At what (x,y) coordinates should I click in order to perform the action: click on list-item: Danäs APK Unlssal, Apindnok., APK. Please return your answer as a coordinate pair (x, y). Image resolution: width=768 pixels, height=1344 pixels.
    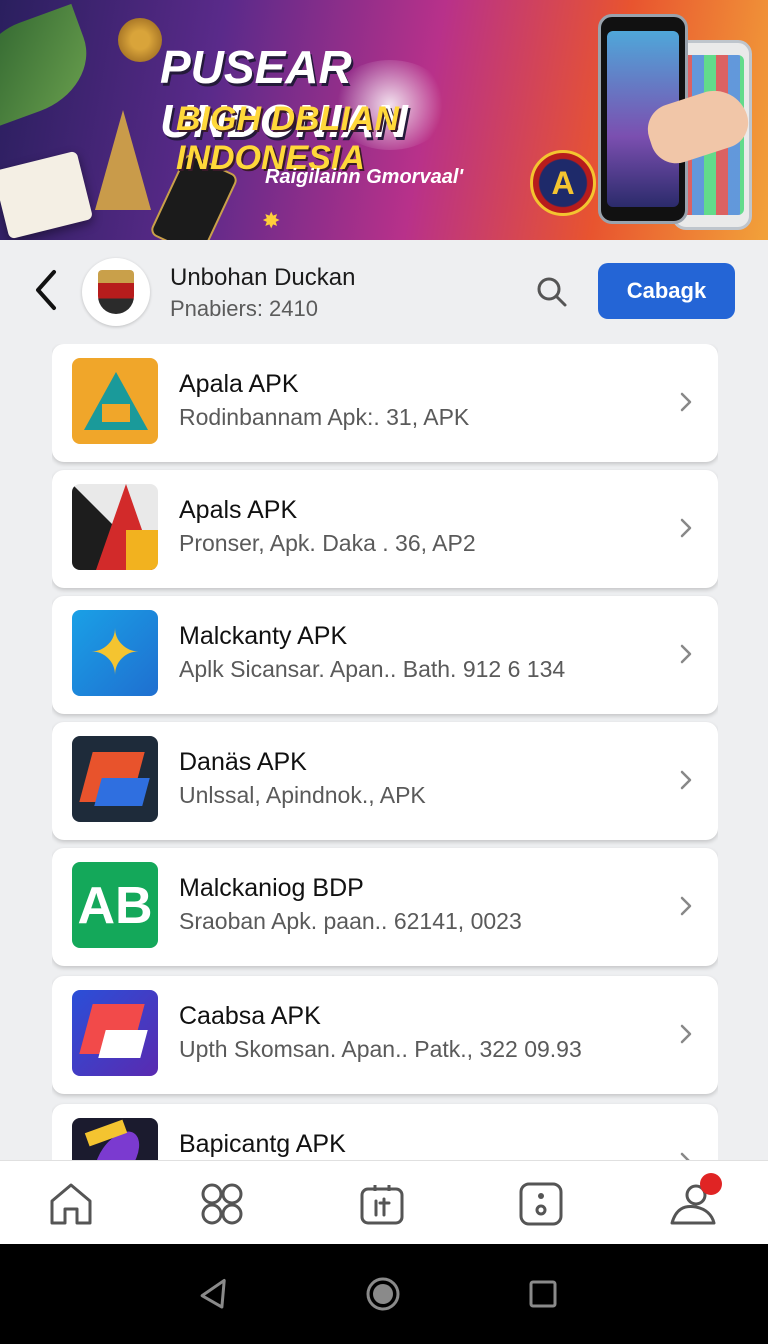
    Looking at the image, I should click on (385, 781).